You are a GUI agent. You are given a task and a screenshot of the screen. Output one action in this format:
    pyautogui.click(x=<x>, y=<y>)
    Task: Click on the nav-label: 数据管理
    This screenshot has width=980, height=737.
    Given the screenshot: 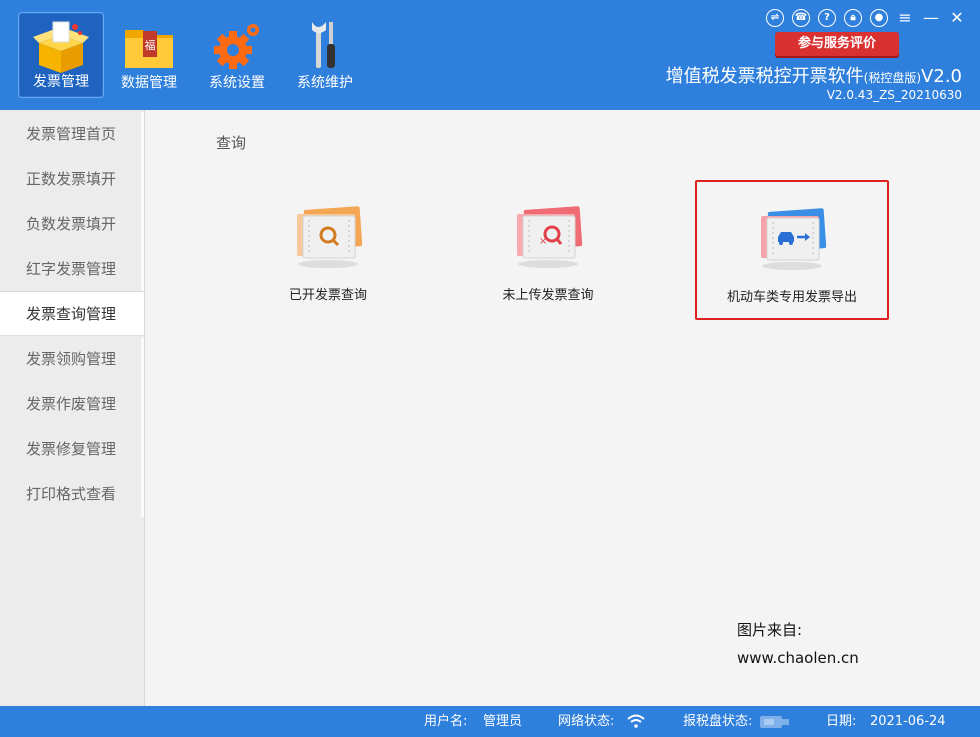 What is the action you would take?
    pyautogui.click(x=149, y=83)
    